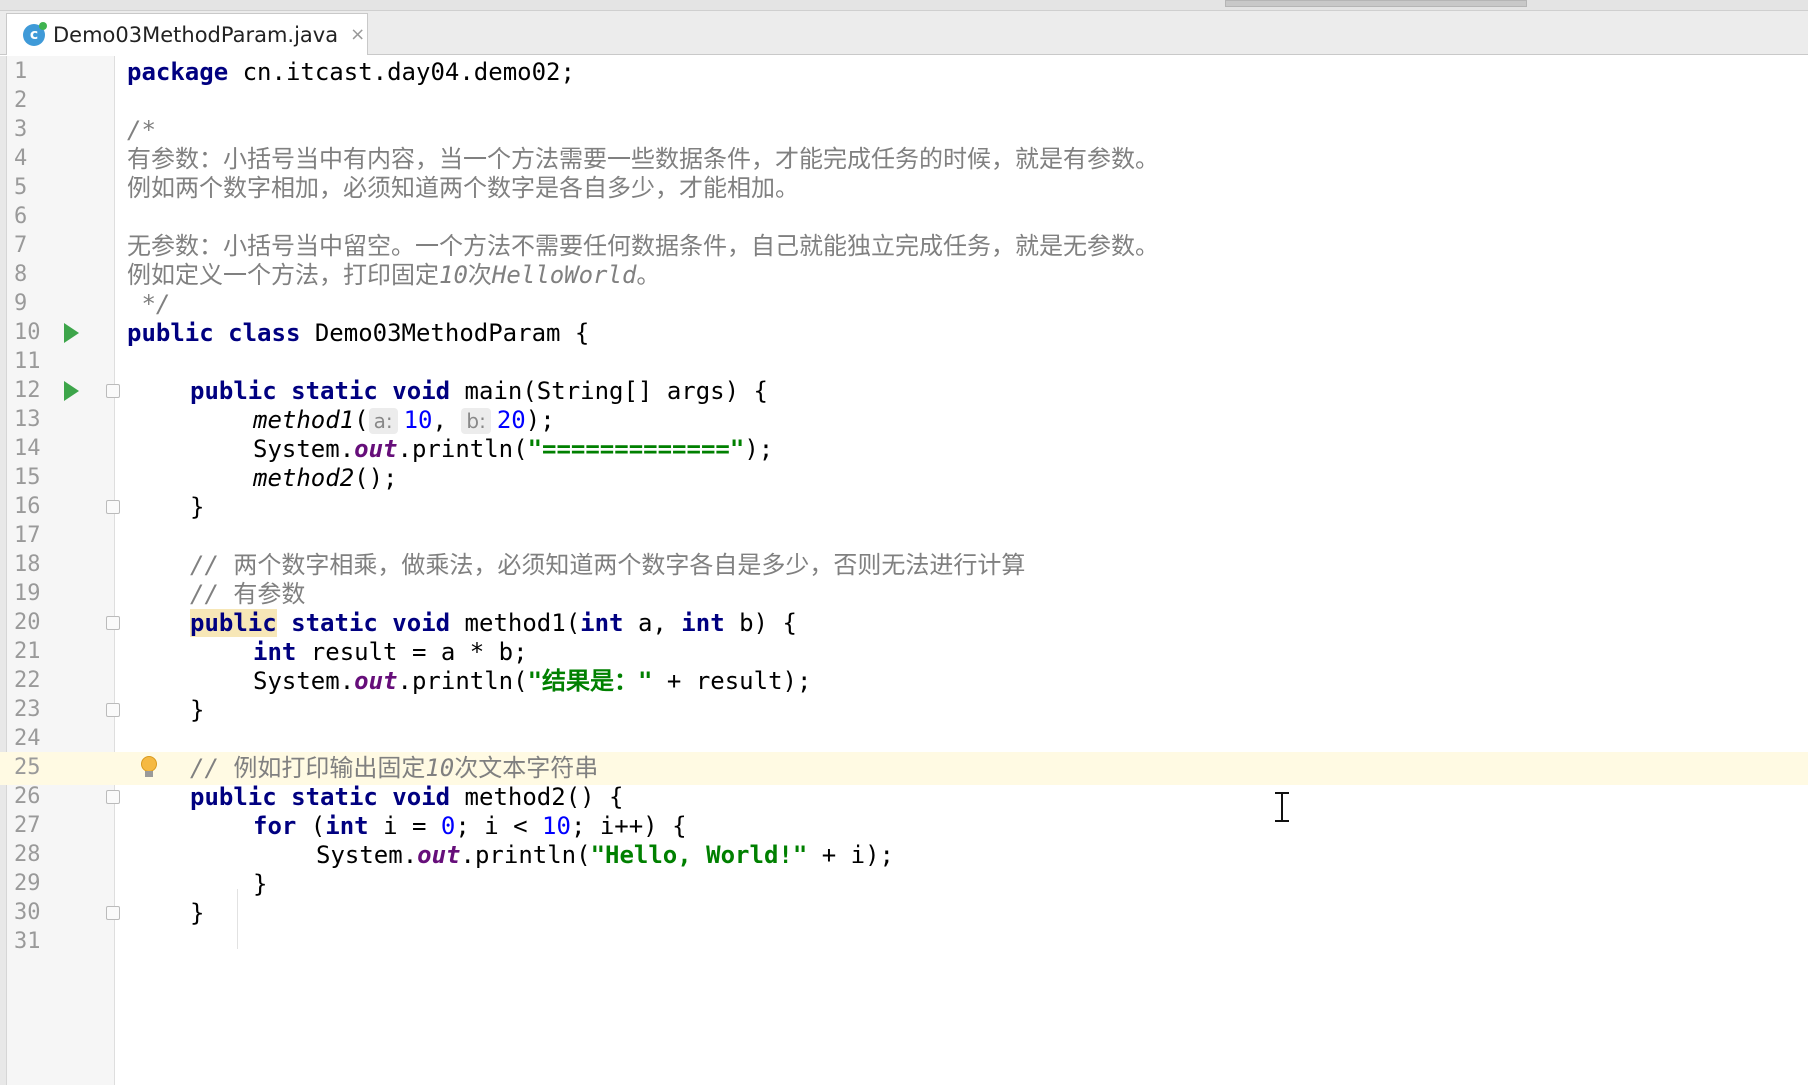 The width and height of the screenshot is (1808, 1085). Describe the element at coordinates (21, 158) in the screenshot. I see `line-number: 4` at that location.